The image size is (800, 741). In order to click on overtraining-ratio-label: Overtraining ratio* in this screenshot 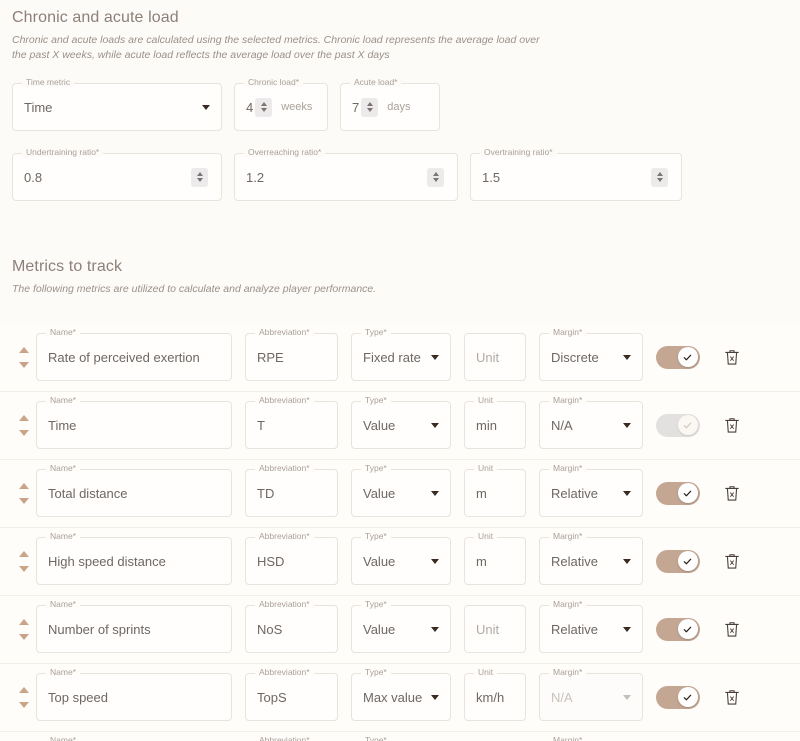, I will do `click(518, 152)`.